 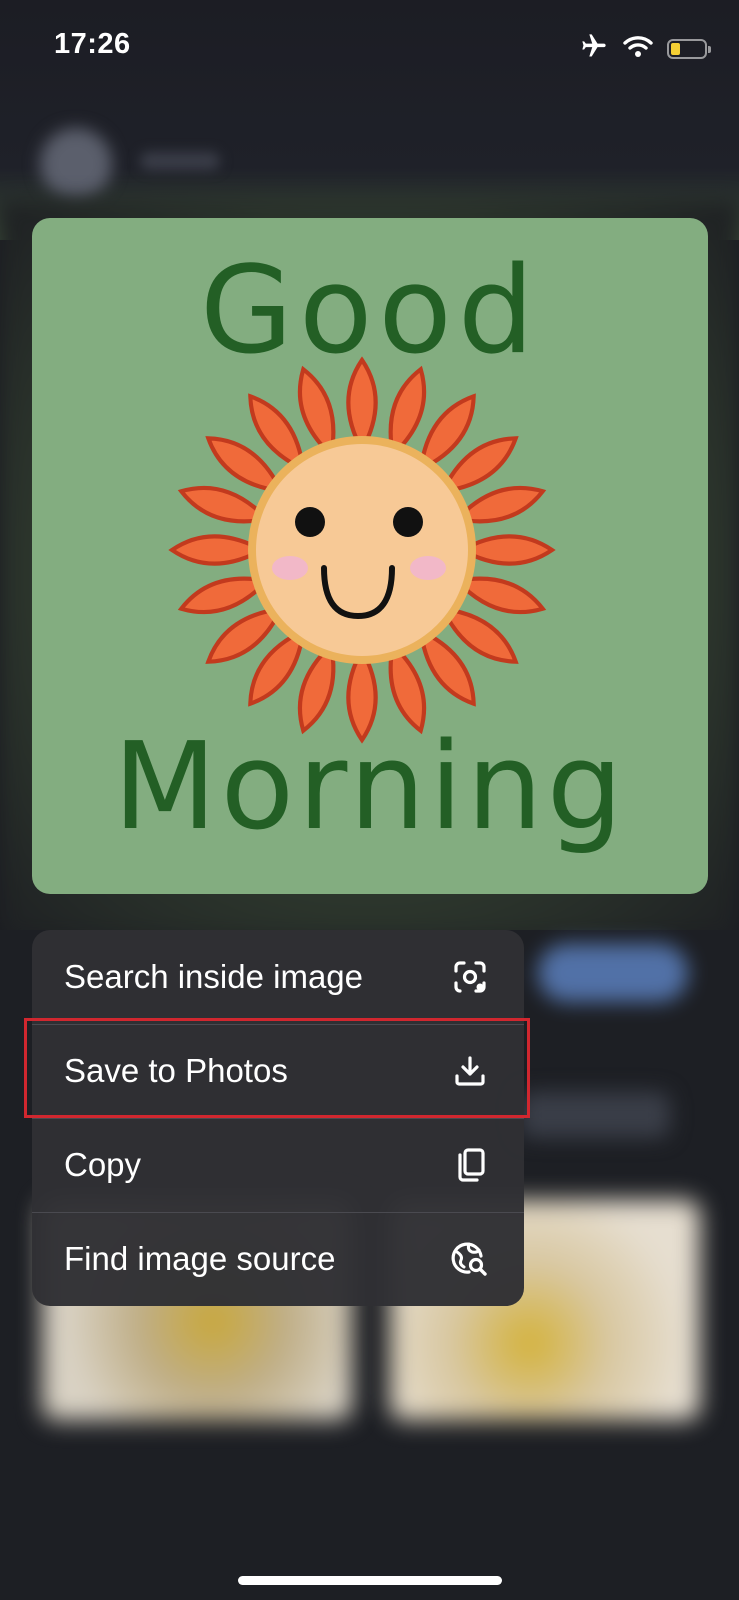 I want to click on menu-item-copy: Copy, so click(x=278, y=1165).